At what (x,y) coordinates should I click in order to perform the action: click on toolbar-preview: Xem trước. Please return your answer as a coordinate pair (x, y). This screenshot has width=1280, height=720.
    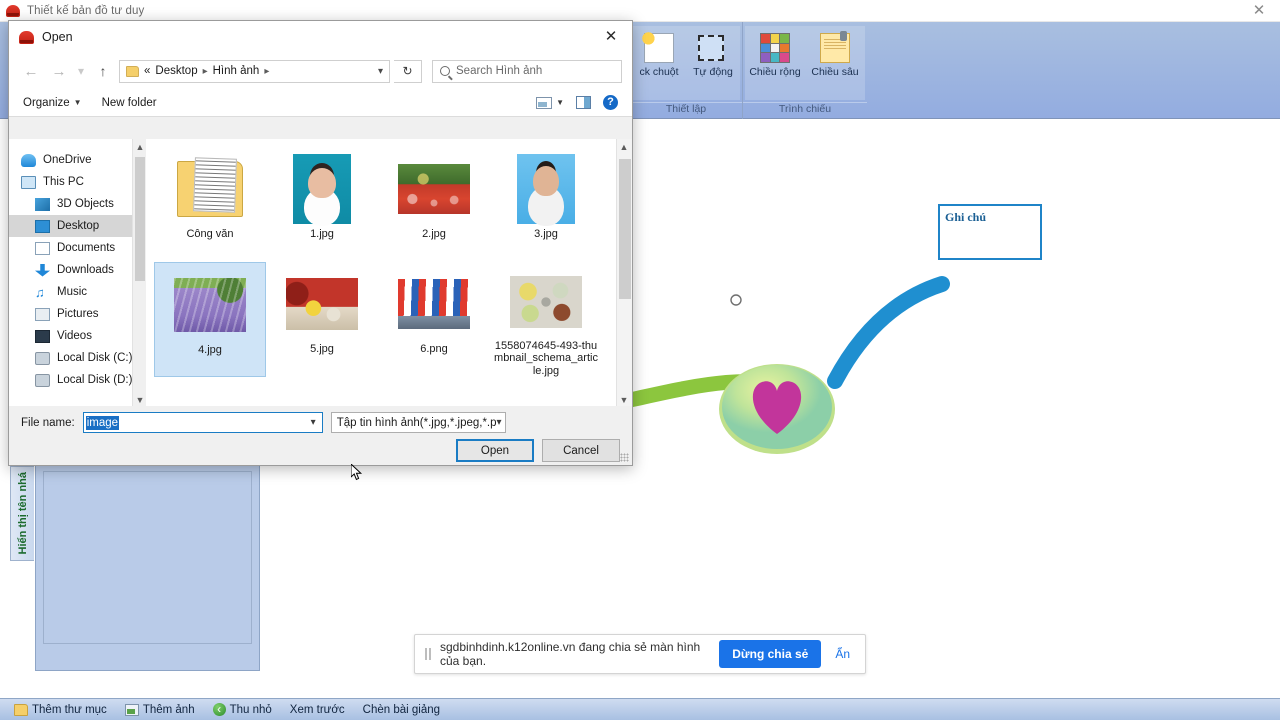
    Looking at the image, I should click on (317, 710).